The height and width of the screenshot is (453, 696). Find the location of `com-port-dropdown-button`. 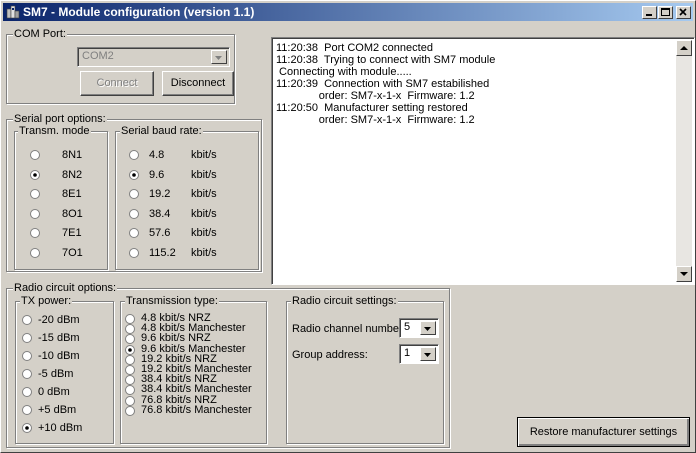

com-port-dropdown-button is located at coordinates (219, 57).